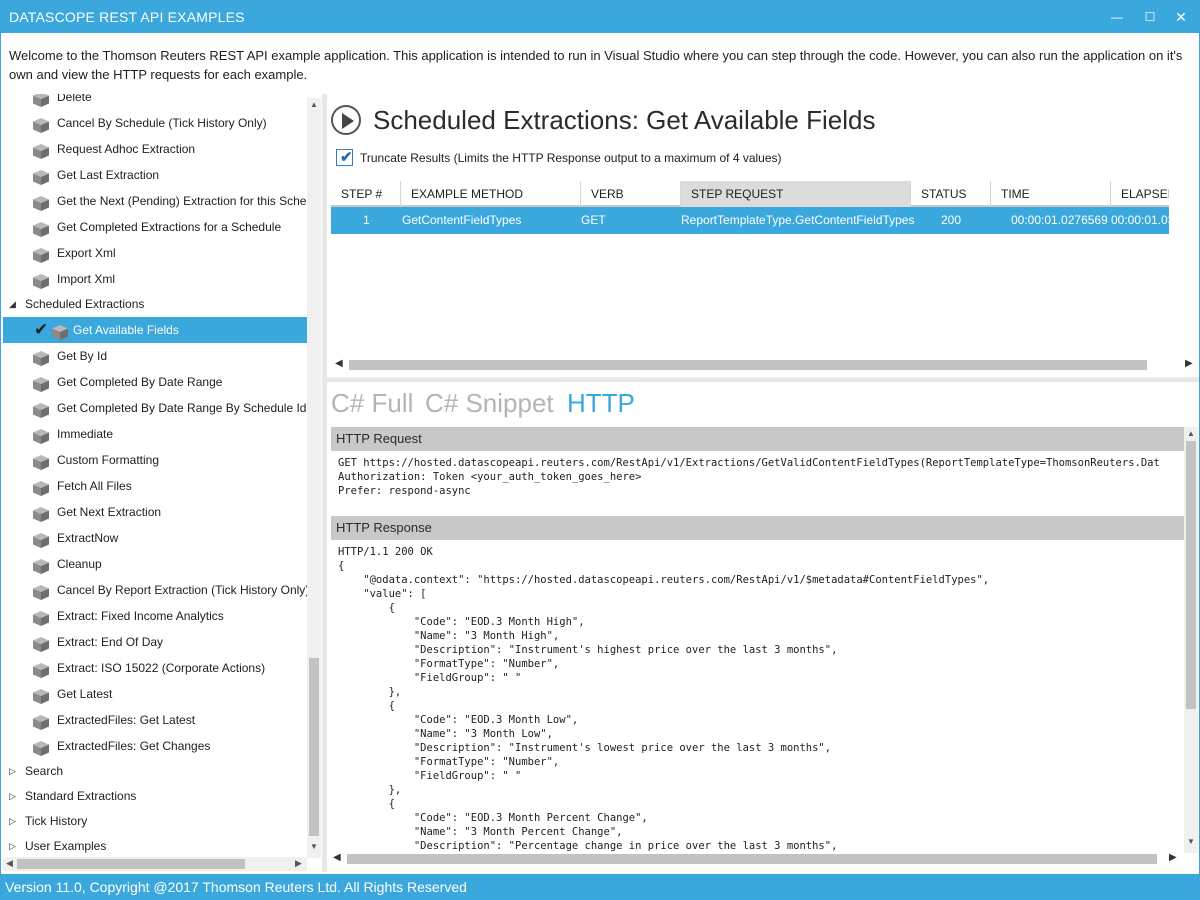 The height and width of the screenshot is (900, 1200). What do you see at coordinates (171, 538) in the screenshot?
I see `tree-item: ExtractNow` at bounding box center [171, 538].